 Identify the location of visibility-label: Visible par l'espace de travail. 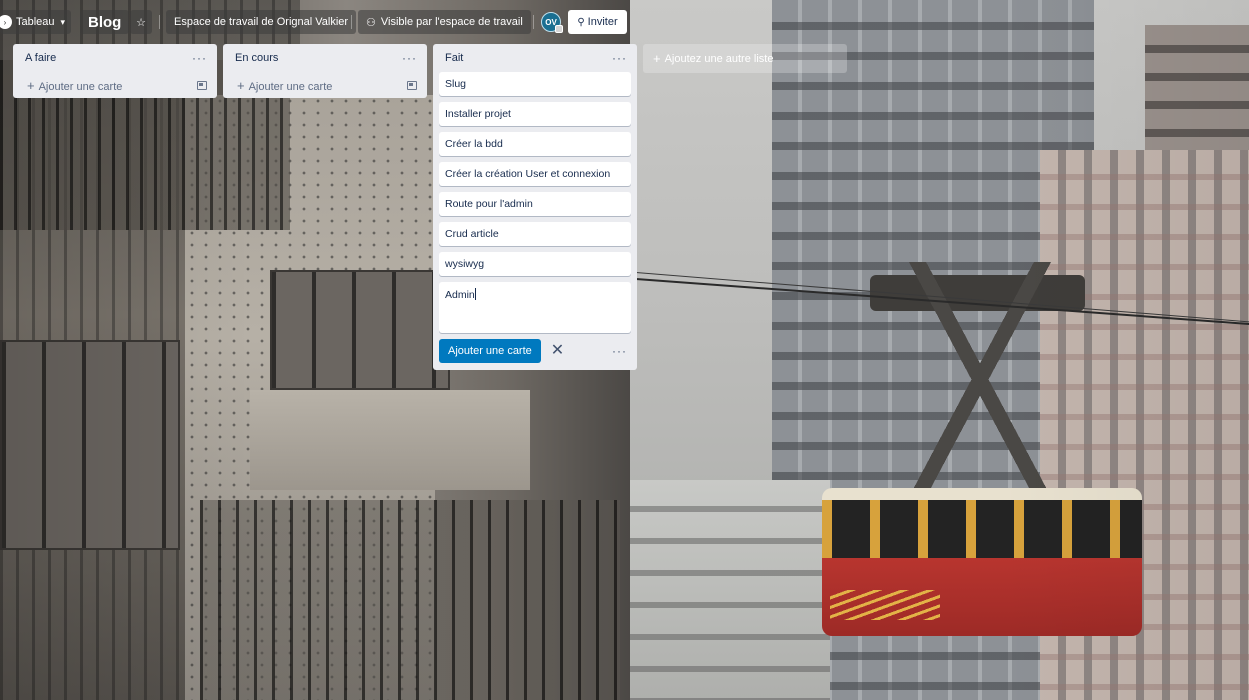
(451, 22).